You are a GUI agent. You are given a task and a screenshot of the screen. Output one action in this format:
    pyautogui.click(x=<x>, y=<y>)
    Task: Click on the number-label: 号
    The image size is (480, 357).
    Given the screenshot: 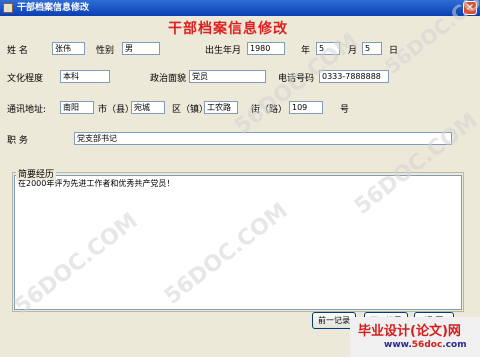 What is the action you would take?
    pyautogui.click(x=345, y=110)
    